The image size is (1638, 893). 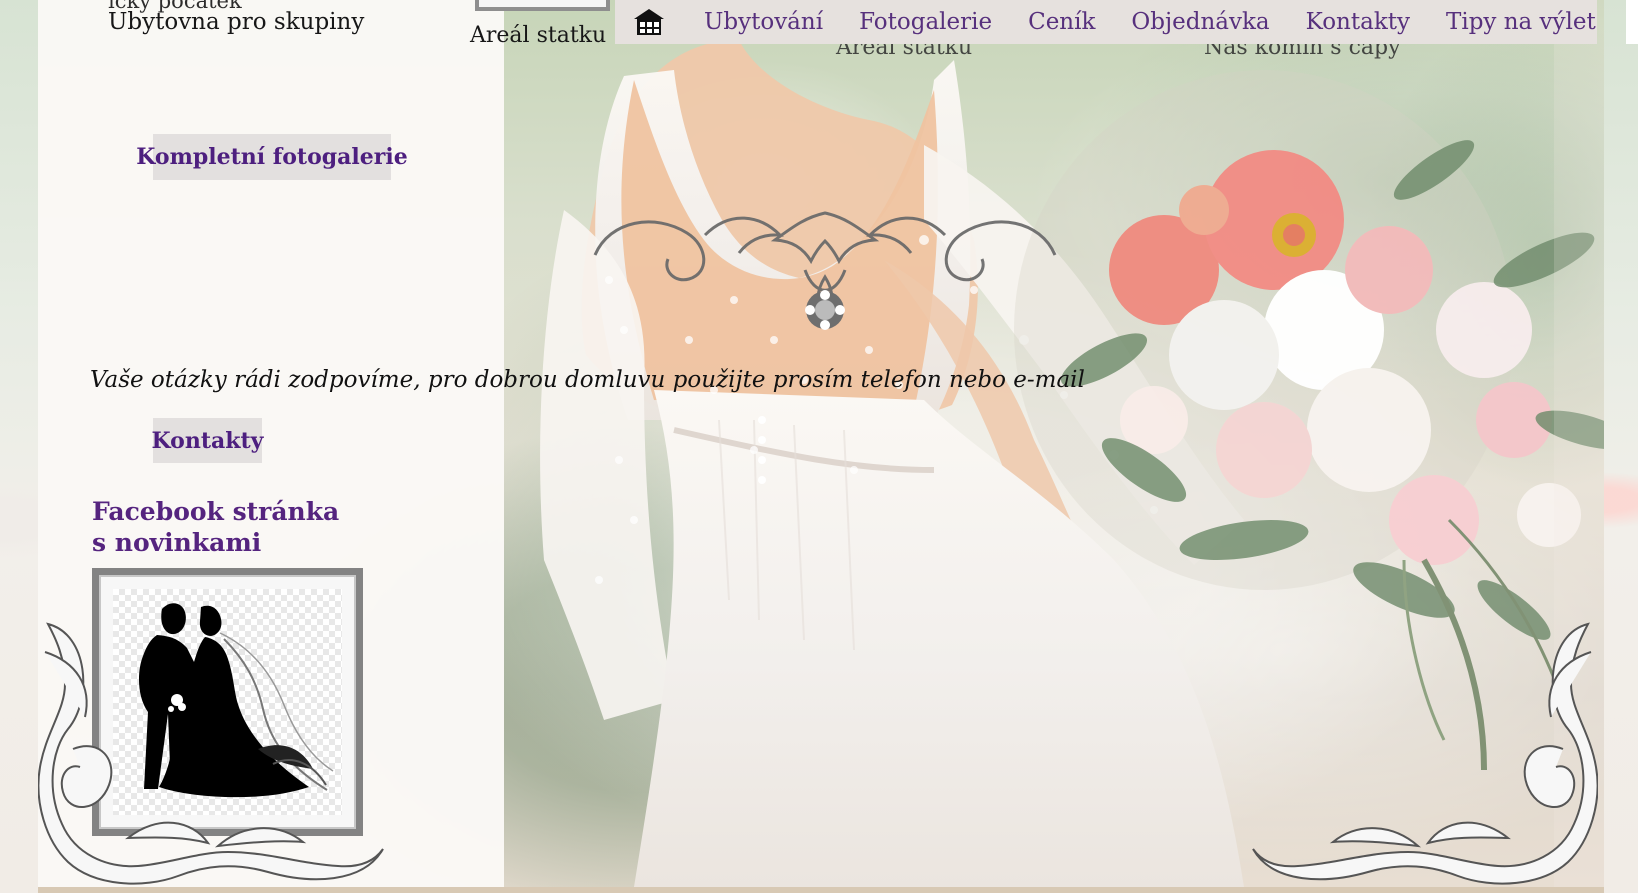 What do you see at coordinates (763, 22) in the screenshot?
I see `nav-accommodation: Ubytování` at bounding box center [763, 22].